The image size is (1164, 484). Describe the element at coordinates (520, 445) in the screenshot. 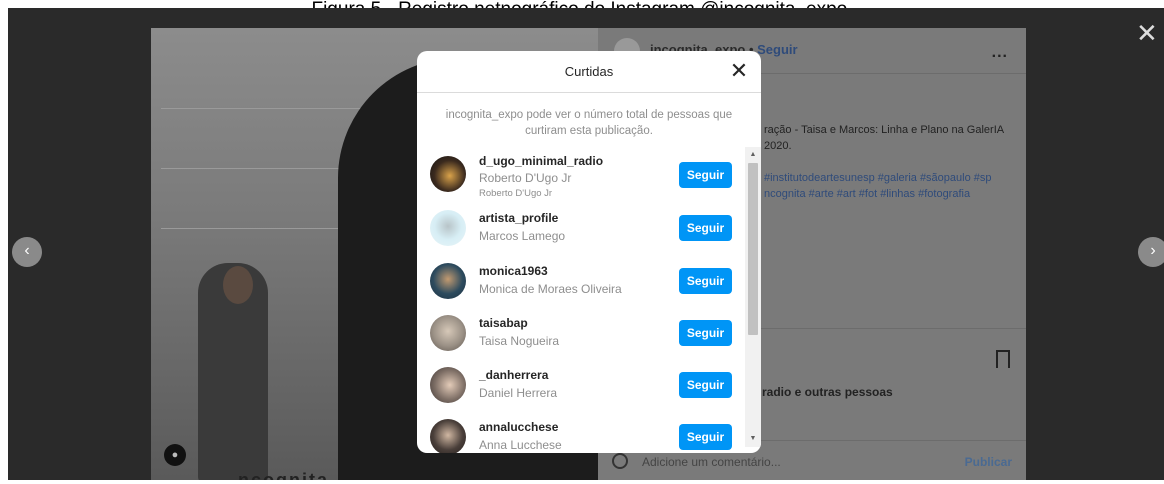

I see `full-name: Anna Lucchese` at that location.